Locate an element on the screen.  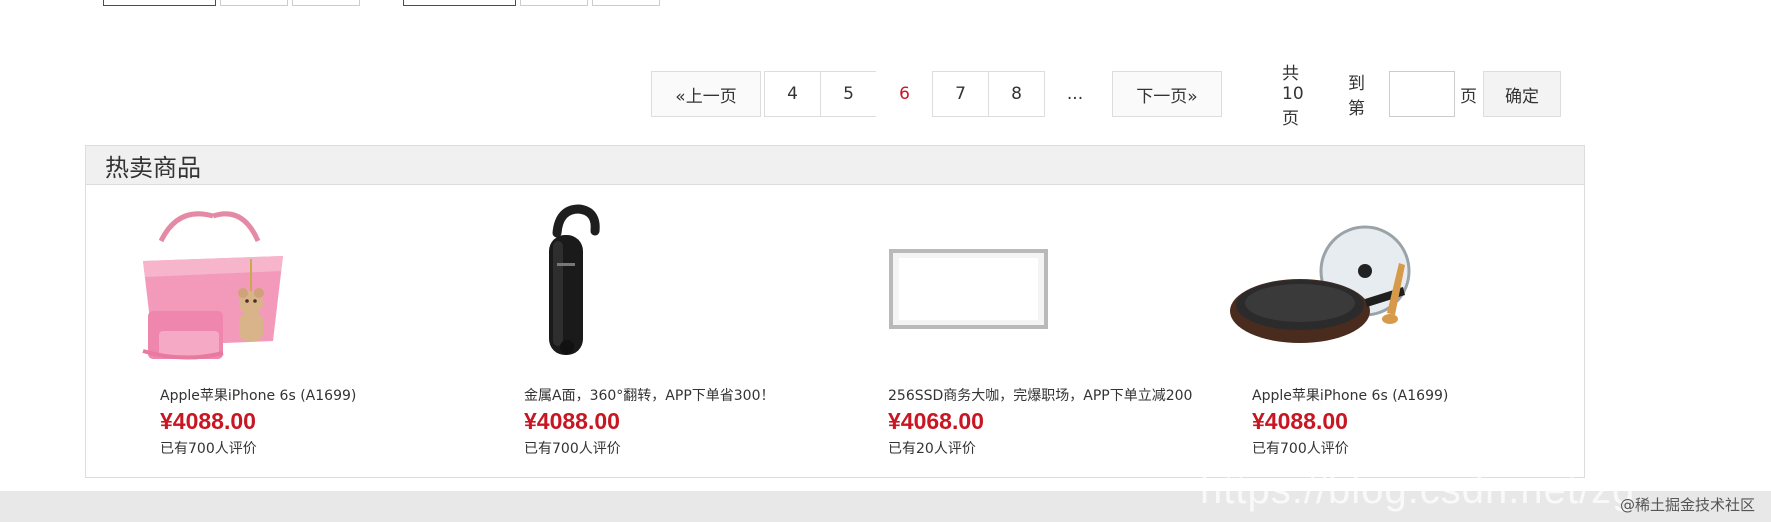
goods-comments: 已有20人评价 is located at coordinates (932, 449).